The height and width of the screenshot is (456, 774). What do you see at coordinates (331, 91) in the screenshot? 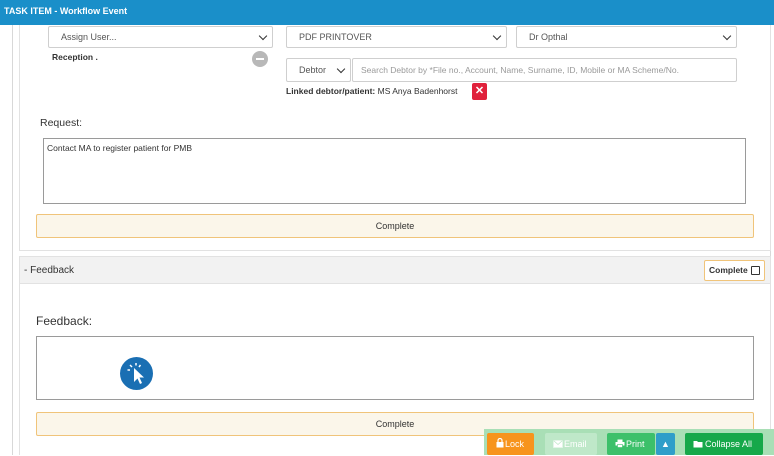
I see `linked-debtor-label: Linked debtor/patient:` at bounding box center [331, 91].